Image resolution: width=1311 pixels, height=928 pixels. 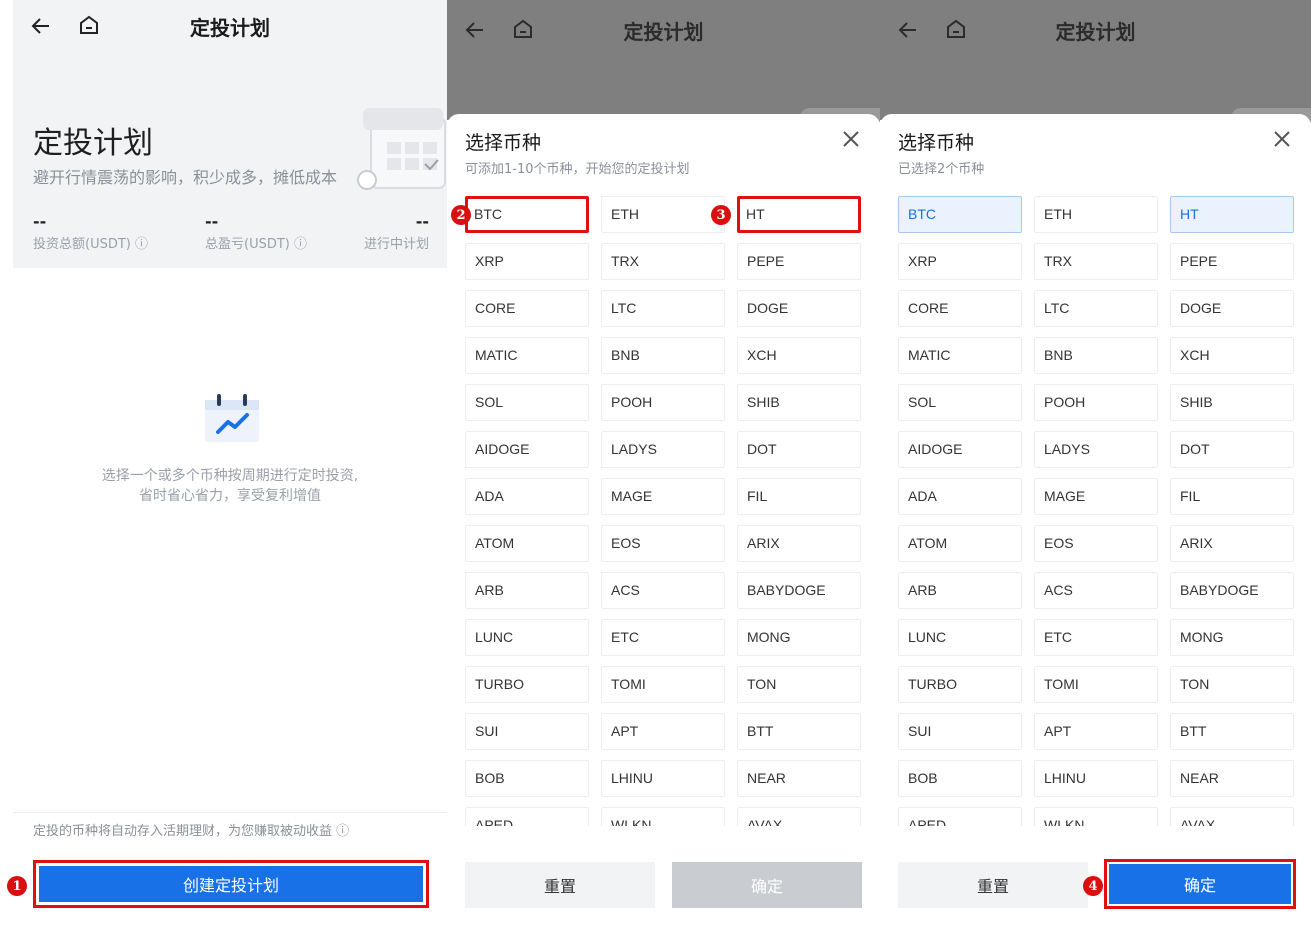 What do you see at coordinates (230, 28) in the screenshot?
I see `nav-bar: 定投计划` at bounding box center [230, 28].